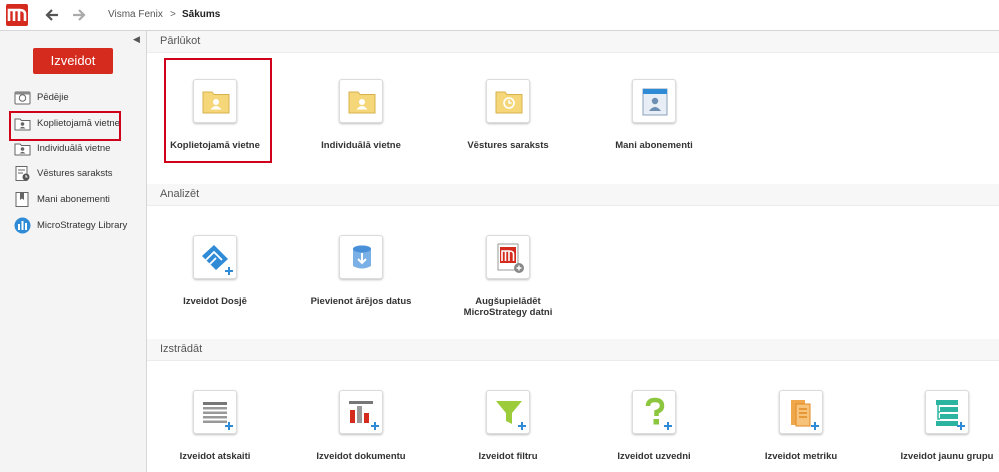  Describe the element at coordinates (82, 225) in the screenshot. I see `sidebar-item-label: MicroStrategy Library` at that location.